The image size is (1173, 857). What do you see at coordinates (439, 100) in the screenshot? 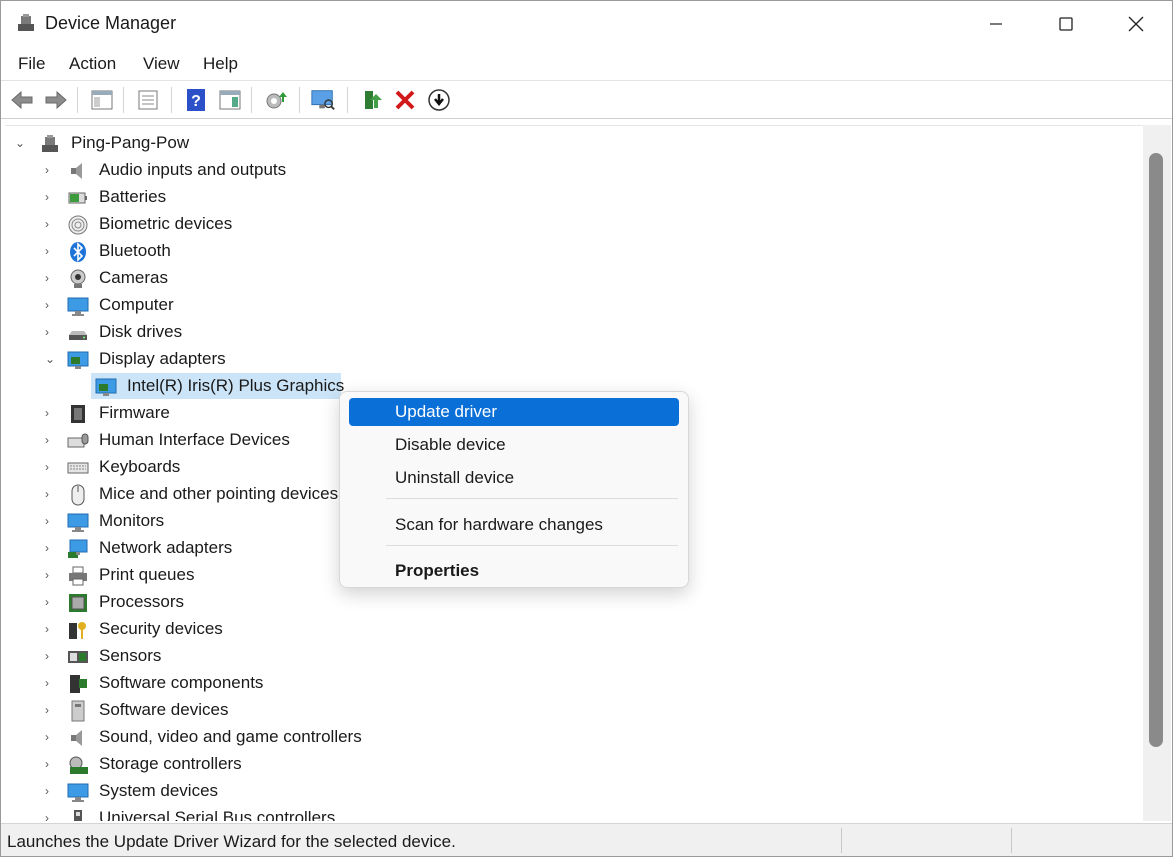
I see `disable-device-button` at bounding box center [439, 100].